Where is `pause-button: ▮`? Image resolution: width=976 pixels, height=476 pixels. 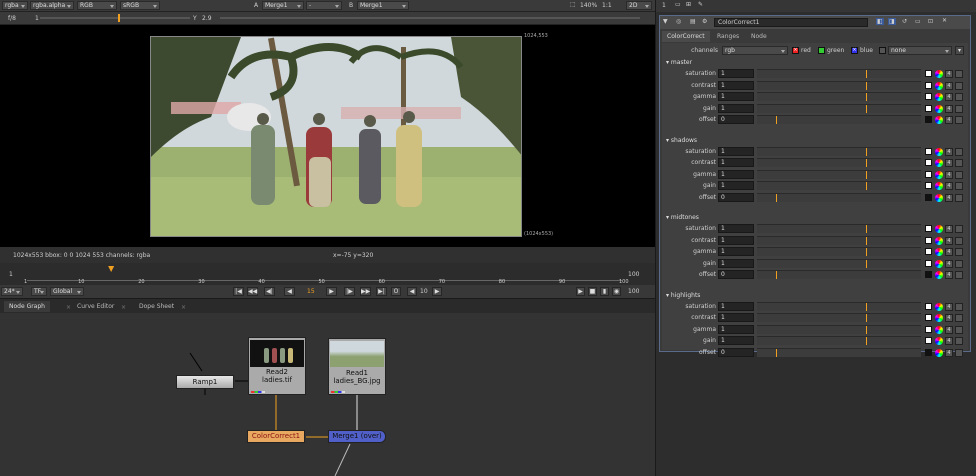
pause-button: ▮ is located at coordinates (604, 291).